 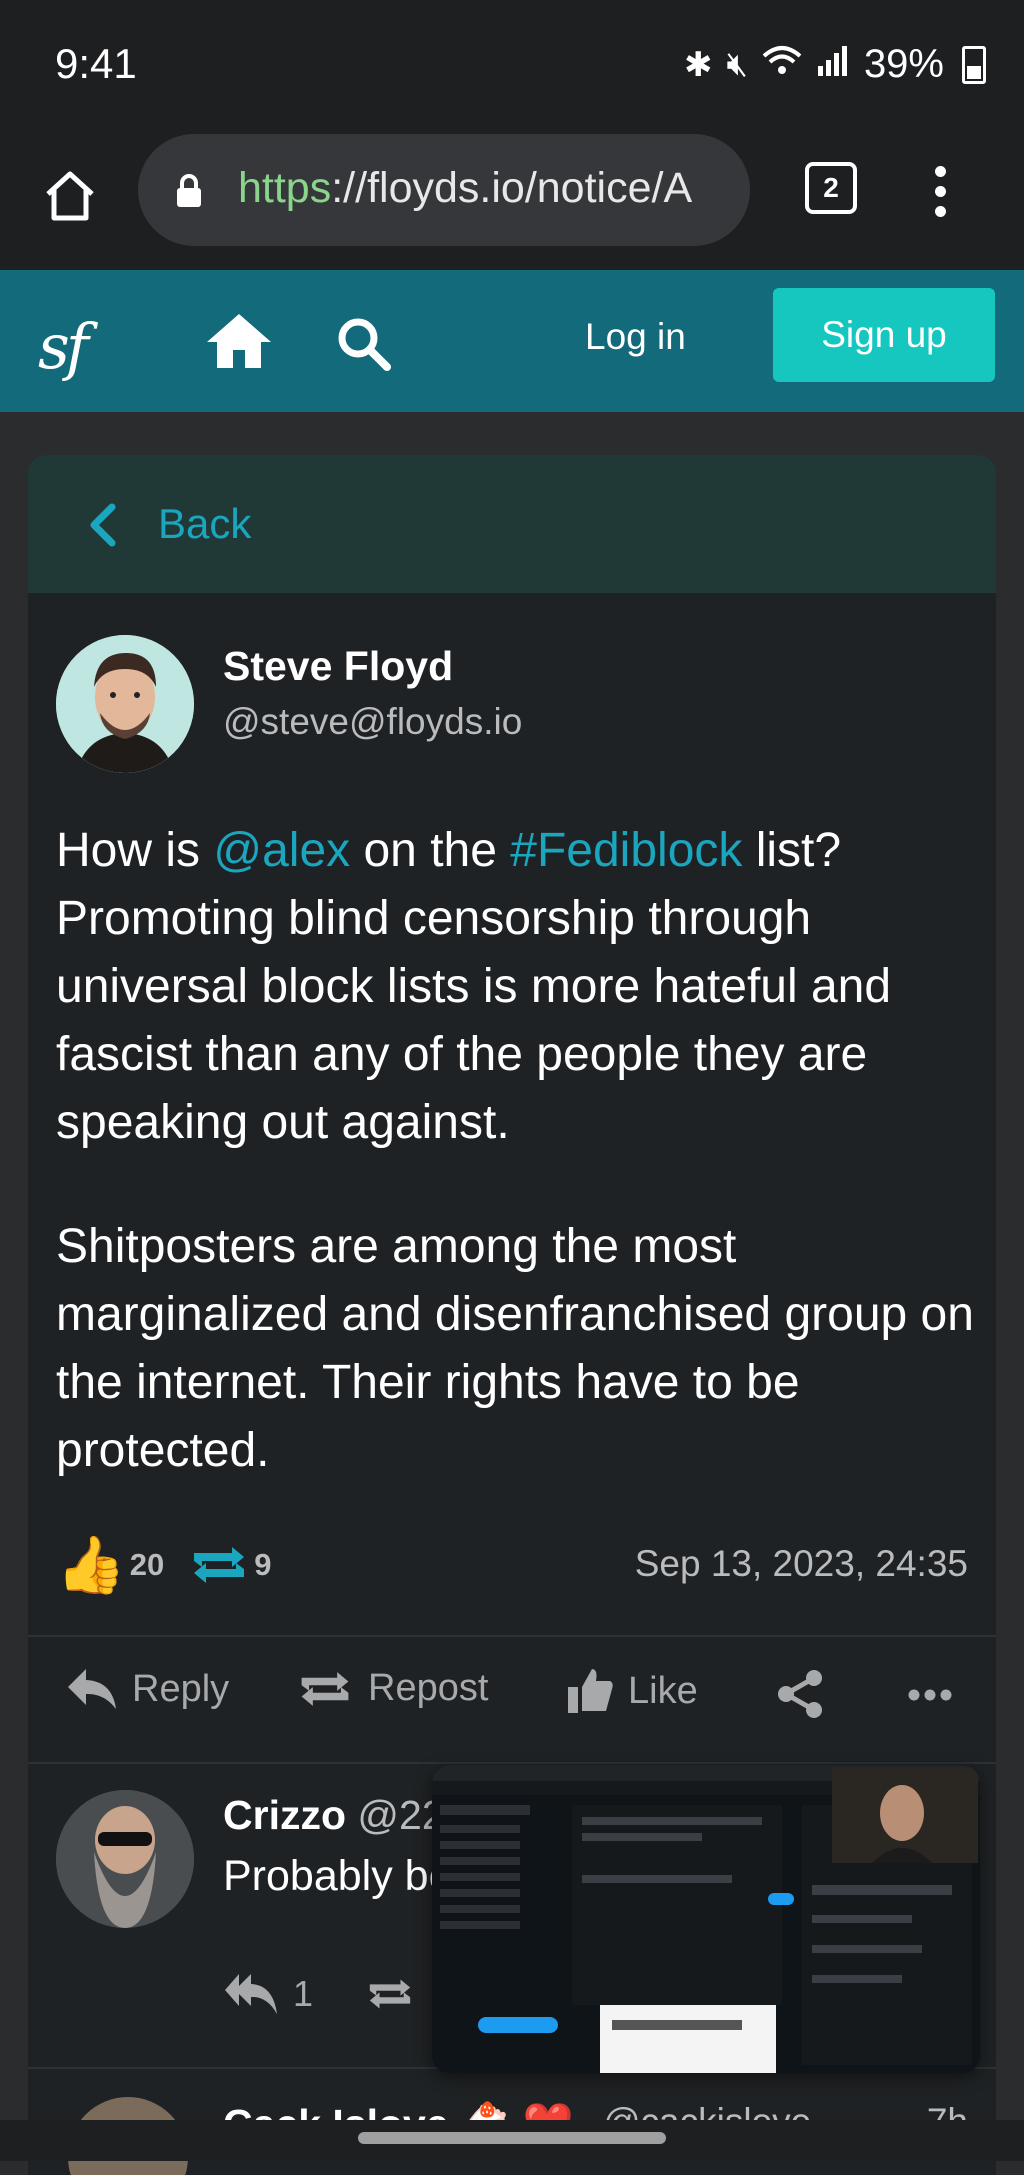 I want to click on signal-icon, so click(x=833, y=64).